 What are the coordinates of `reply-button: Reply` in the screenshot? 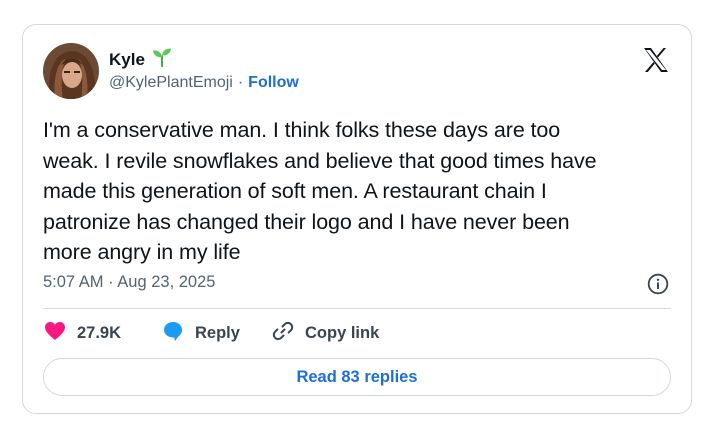 It's located at (216, 333).